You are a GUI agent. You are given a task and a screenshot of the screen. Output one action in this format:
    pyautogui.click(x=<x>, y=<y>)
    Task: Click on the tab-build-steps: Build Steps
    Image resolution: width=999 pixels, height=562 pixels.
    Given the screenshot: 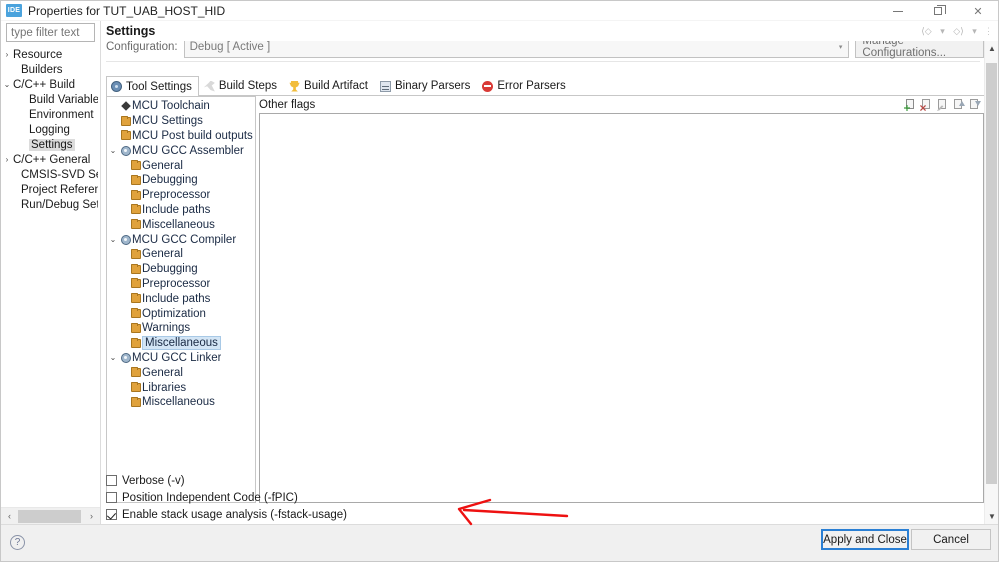 What is the action you would take?
    pyautogui.click(x=241, y=85)
    